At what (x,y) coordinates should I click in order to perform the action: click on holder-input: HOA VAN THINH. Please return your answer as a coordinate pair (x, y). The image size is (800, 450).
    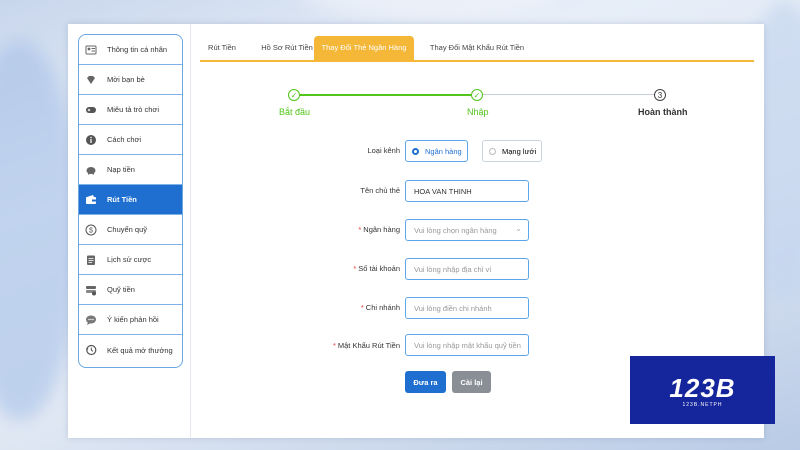
    Looking at the image, I should click on (467, 191).